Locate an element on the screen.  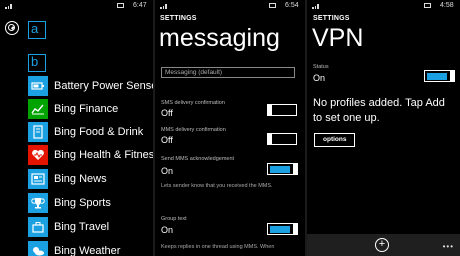
letter-tile-a: a is located at coordinates (37, 30).